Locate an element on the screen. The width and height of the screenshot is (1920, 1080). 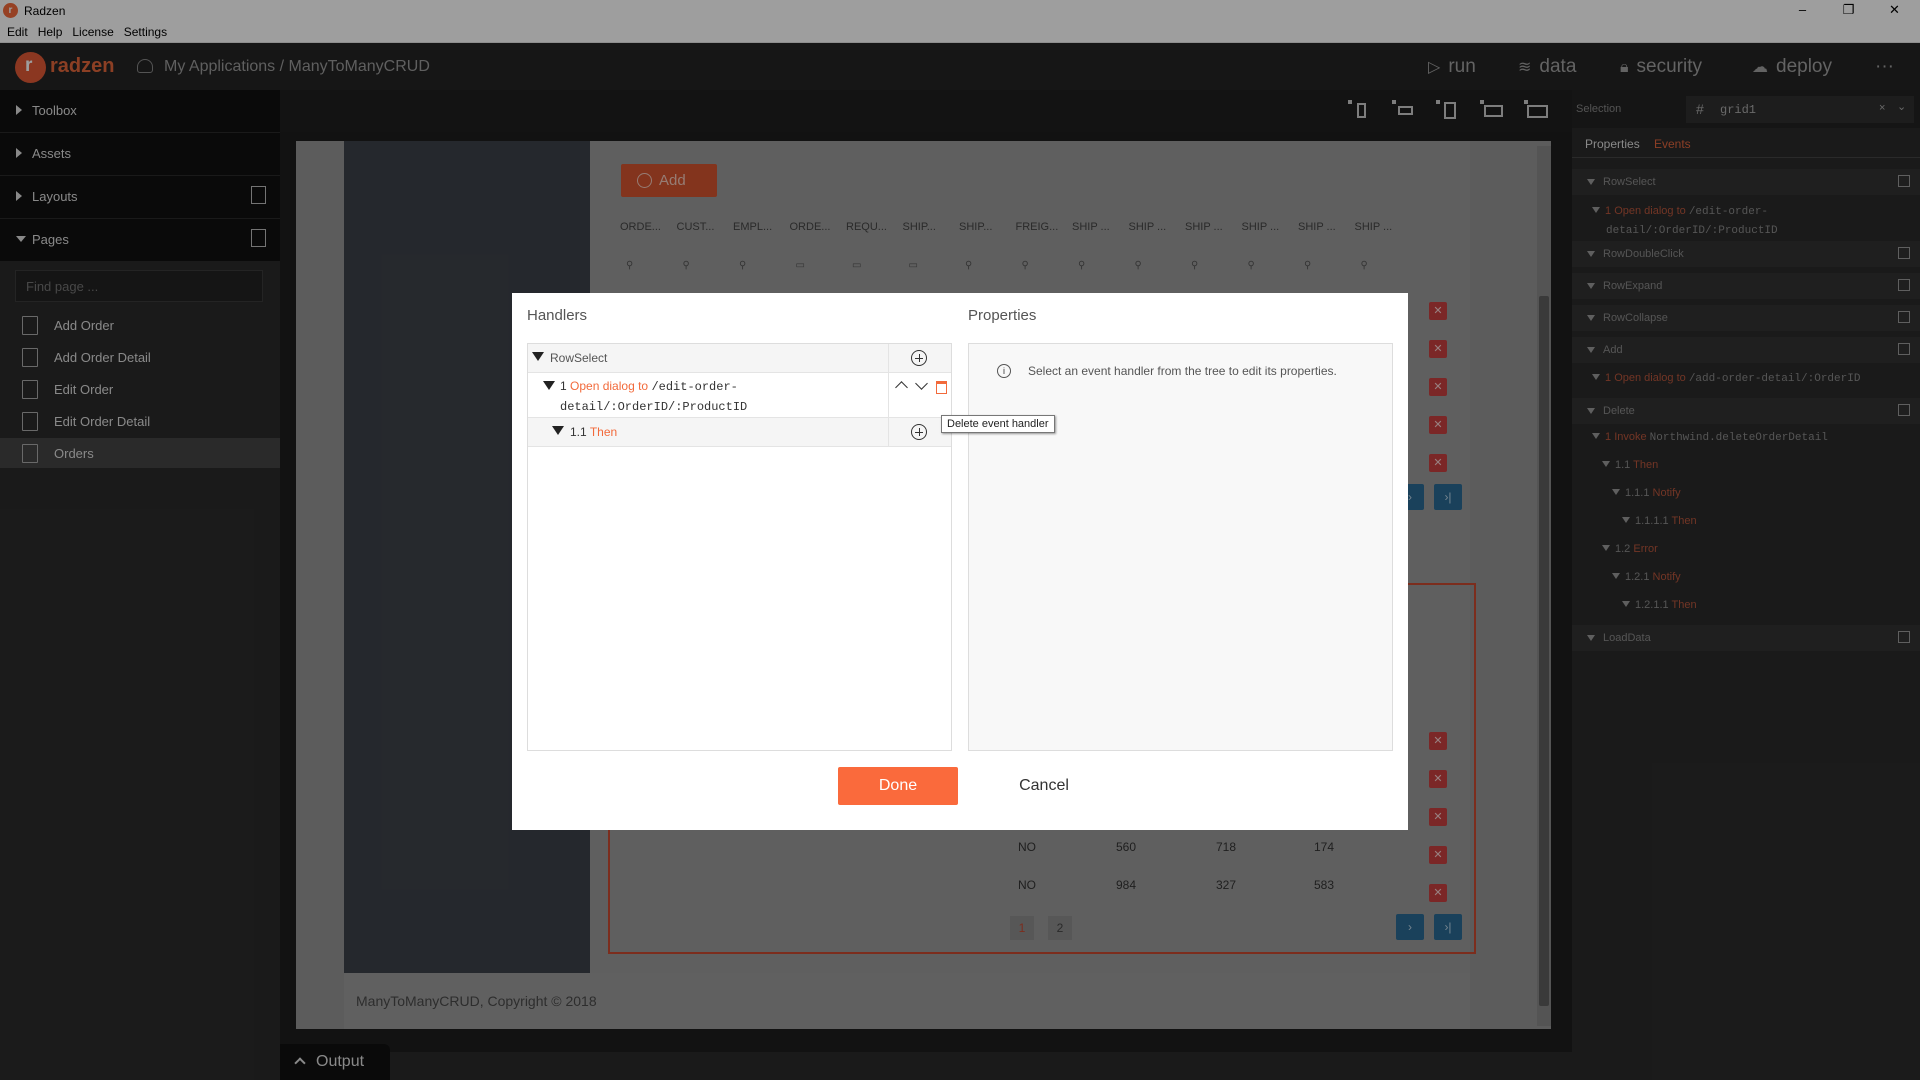
trash-icon is located at coordinates (941, 387).